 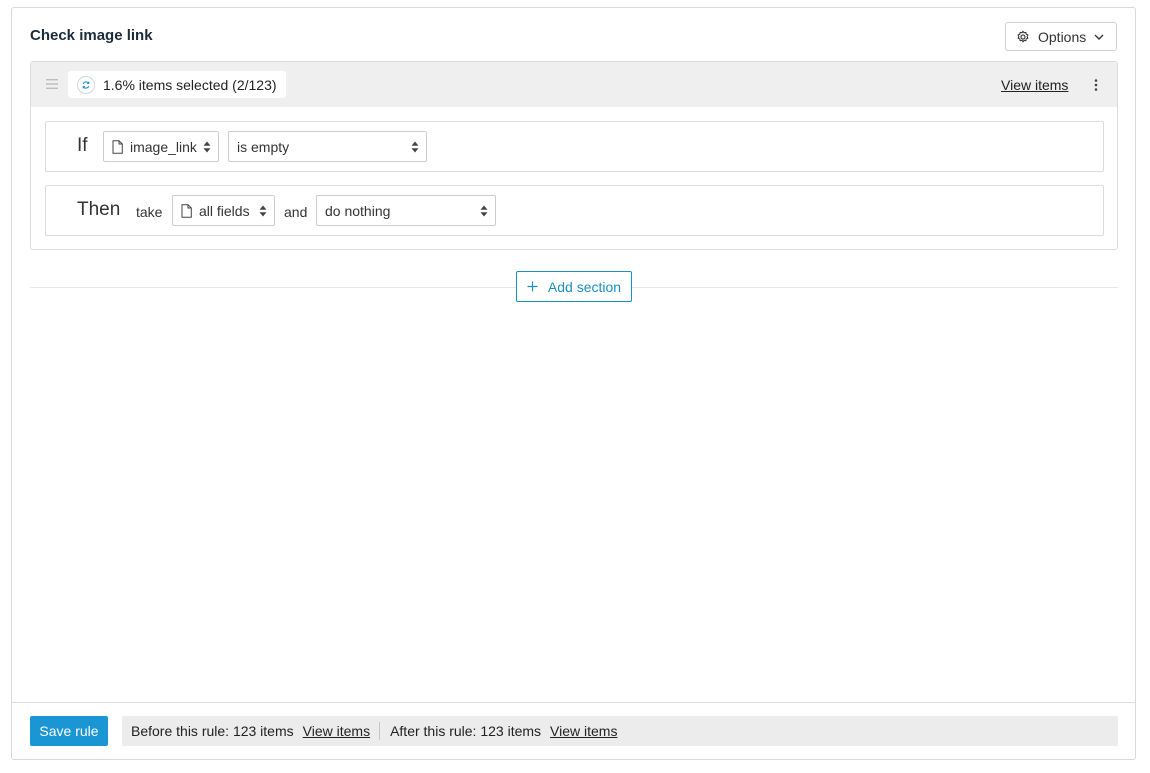 What do you see at coordinates (573, 702) in the screenshot?
I see `footer-divider` at bounding box center [573, 702].